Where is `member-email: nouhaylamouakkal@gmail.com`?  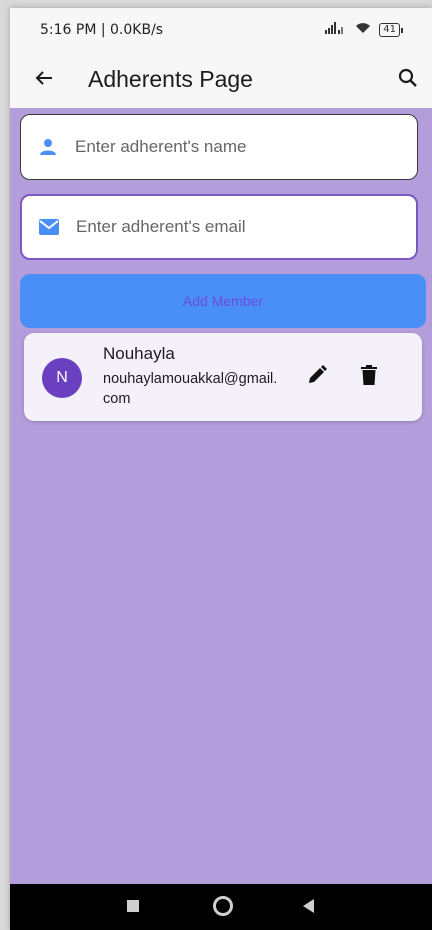
member-email: nouhaylamouakkal@gmail.com is located at coordinates (190, 389).